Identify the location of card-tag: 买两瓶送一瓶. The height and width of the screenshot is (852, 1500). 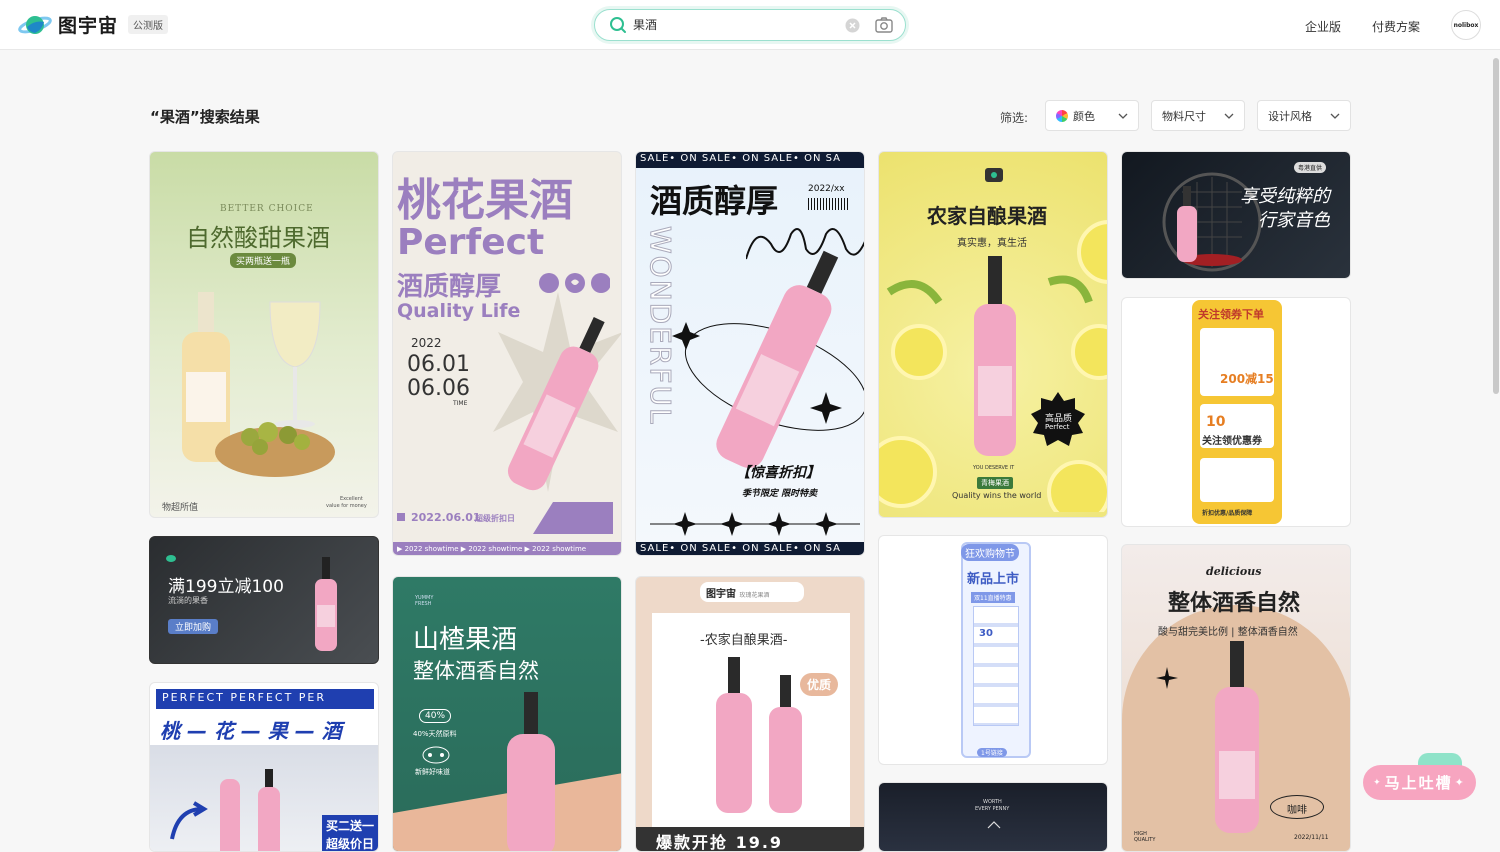
(263, 260).